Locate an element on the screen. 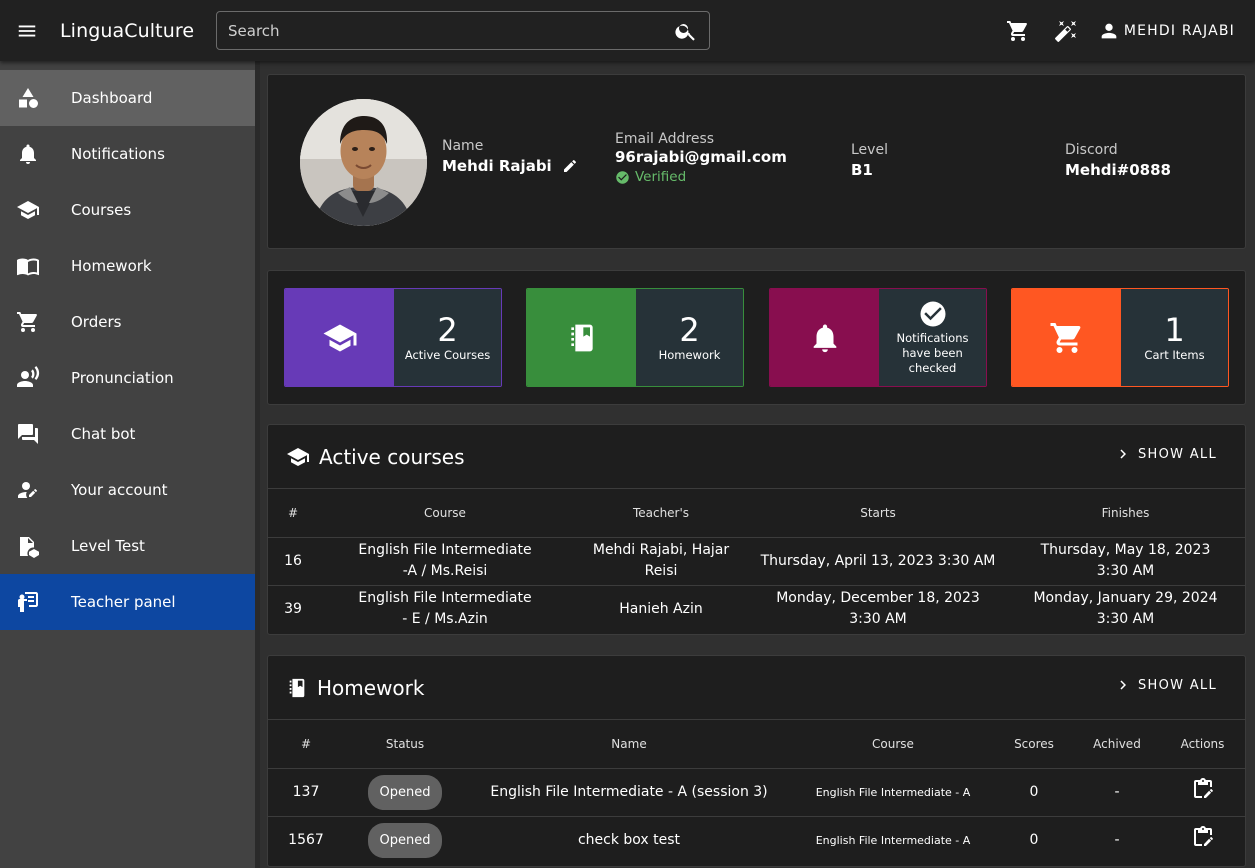 This screenshot has width=1255, height=868. menu-button is located at coordinates (27, 30).